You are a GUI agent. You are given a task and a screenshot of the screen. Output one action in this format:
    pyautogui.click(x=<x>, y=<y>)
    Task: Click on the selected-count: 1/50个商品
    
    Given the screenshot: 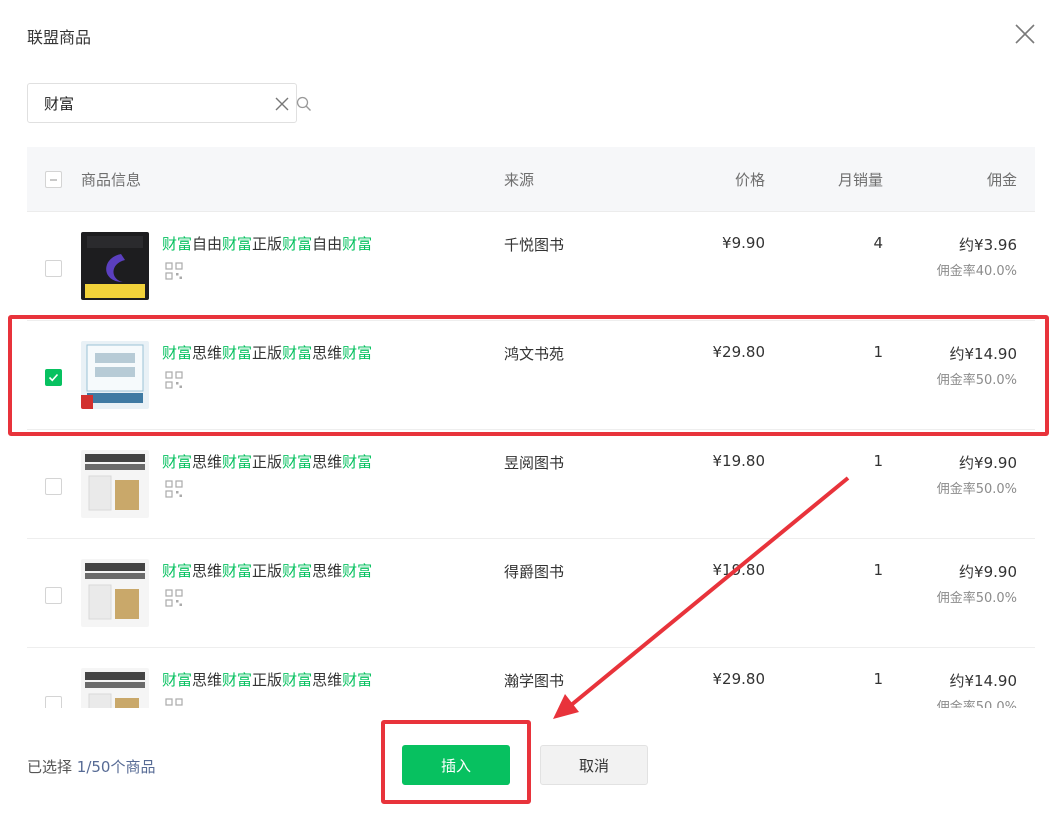 What is the action you would take?
    pyautogui.click(x=116, y=767)
    